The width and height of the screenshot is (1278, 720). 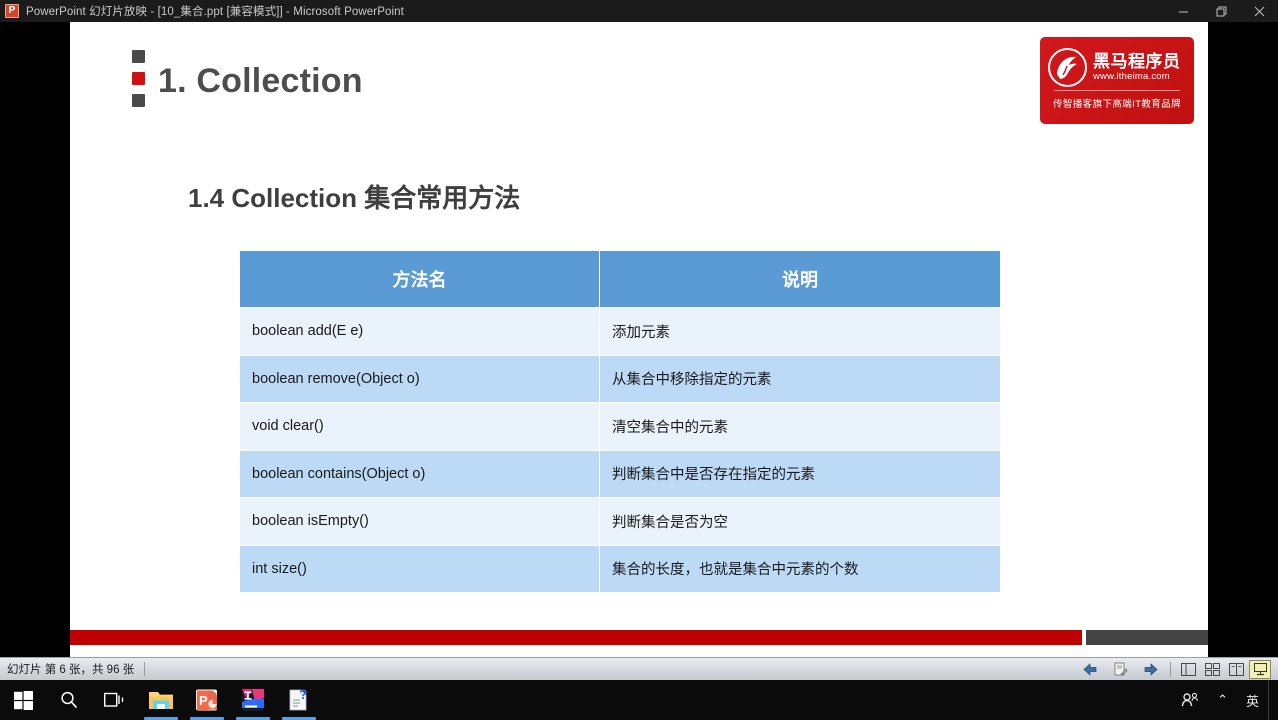 What do you see at coordinates (800, 521) in the screenshot?
I see `cell-description: 判断集合是否为空` at bounding box center [800, 521].